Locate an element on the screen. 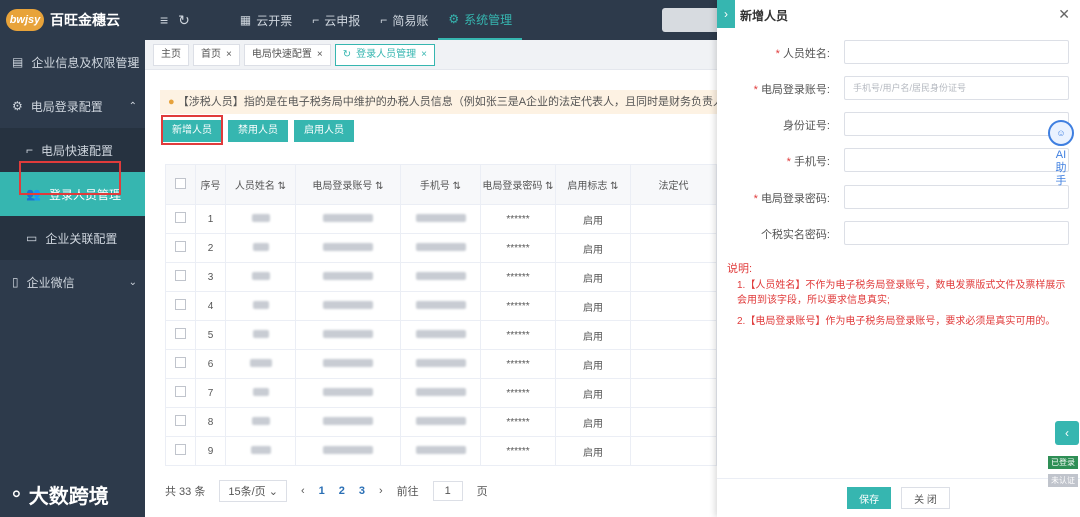  sidebar-item-login-users: 👥 登录人员管理 is located at coordinates (72, 194).